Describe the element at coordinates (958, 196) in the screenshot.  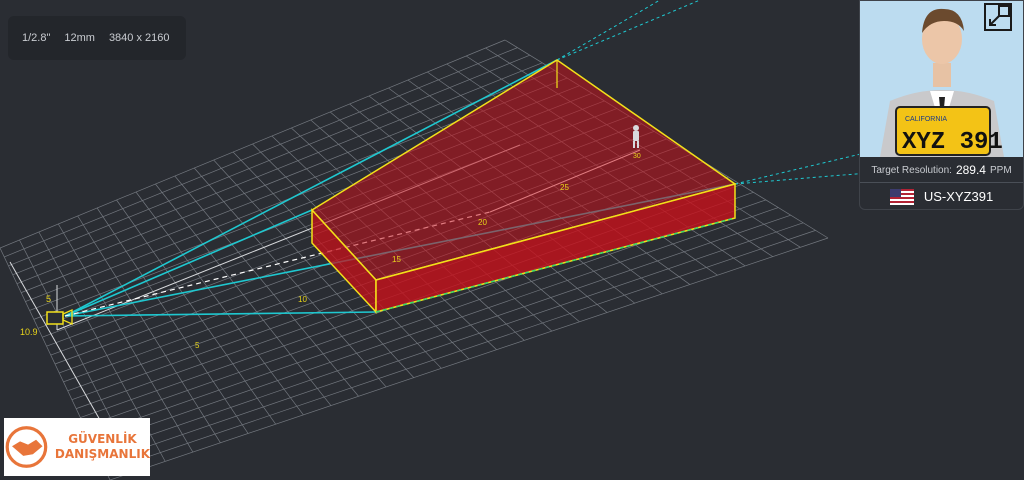
I see `plate-id: US-XYZ391` at that location.